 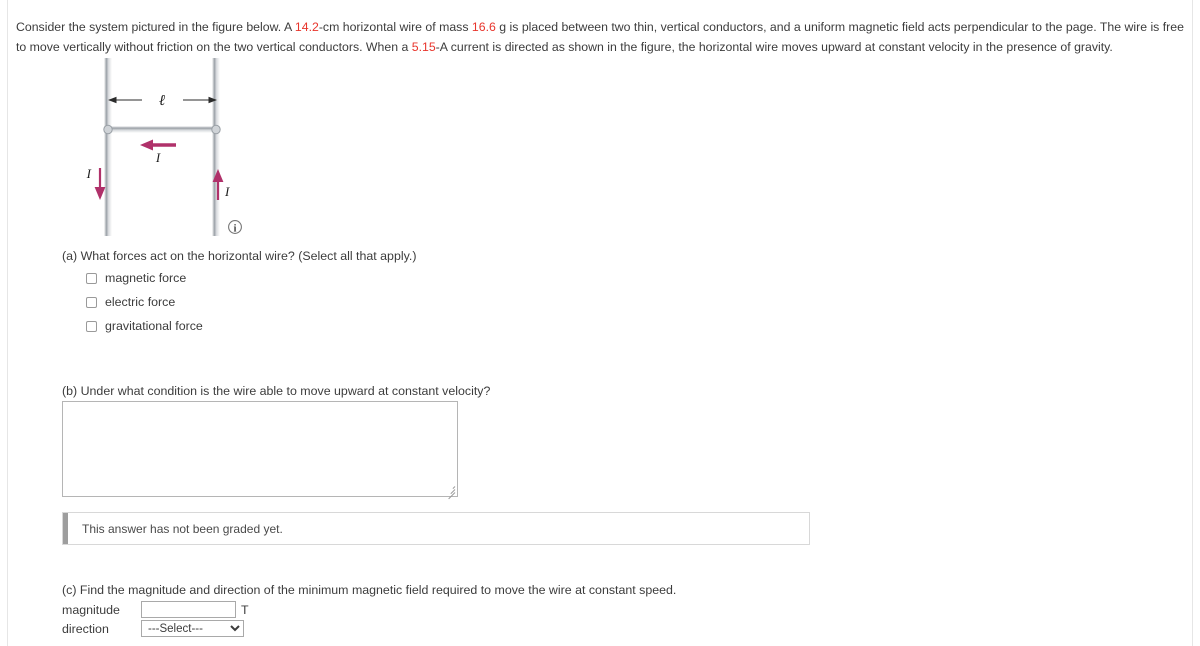 What do you see at coordinates (91, 326) in the screenshot?
I see `checkbox-gravitational-force` at bounding box center [91, 326].